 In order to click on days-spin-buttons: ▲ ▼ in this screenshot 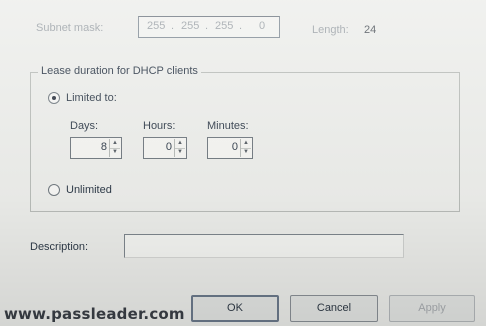, I will do `click(114, 148)`.